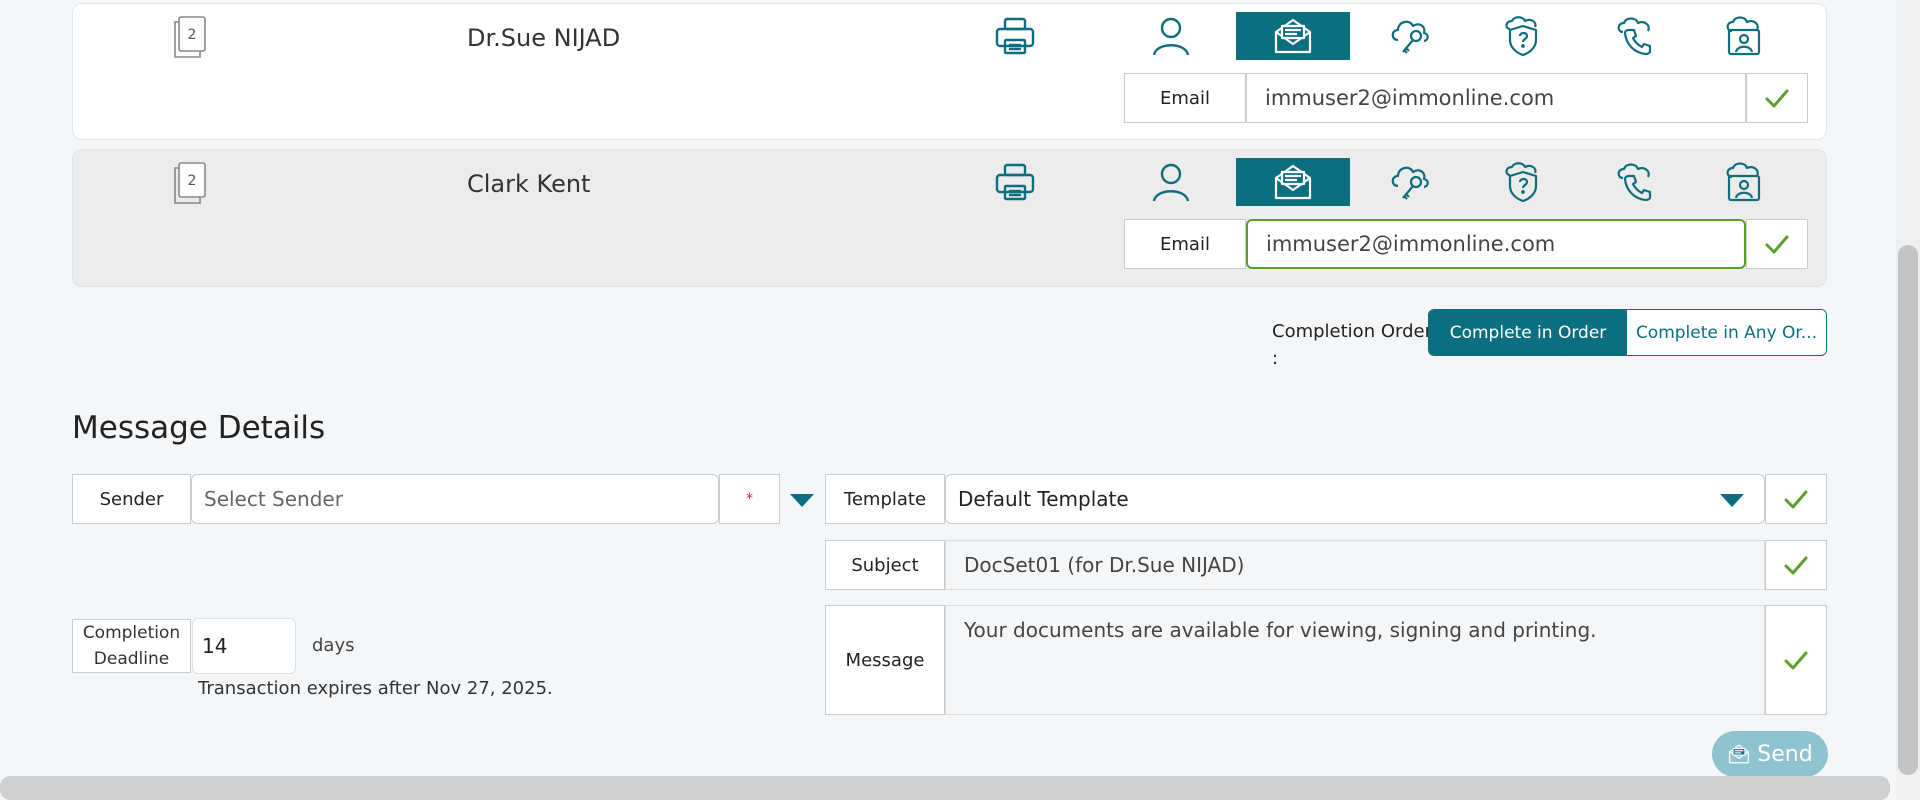 This screenshot has width=1920, height=800. Describe the element at coordinates (375, 688) in the screenshot. I see `expiry-text: Transaction expires after Nov 27, 2025.` at that location.